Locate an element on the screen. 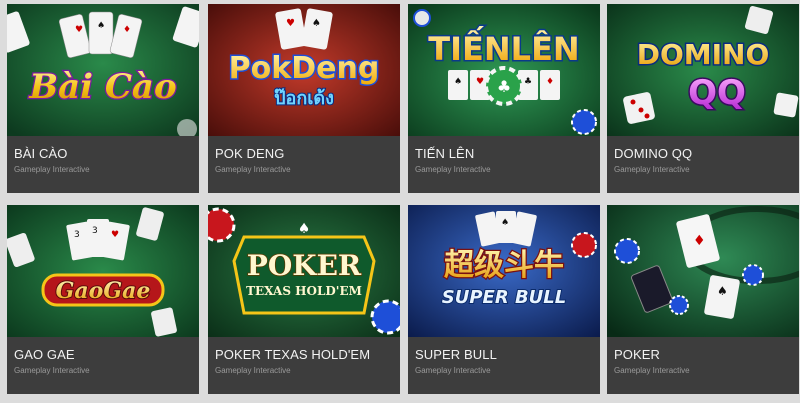 The width and height of the screenshot is (800, 403). game-logo: PokDeng is located at coordinates (304, 68).